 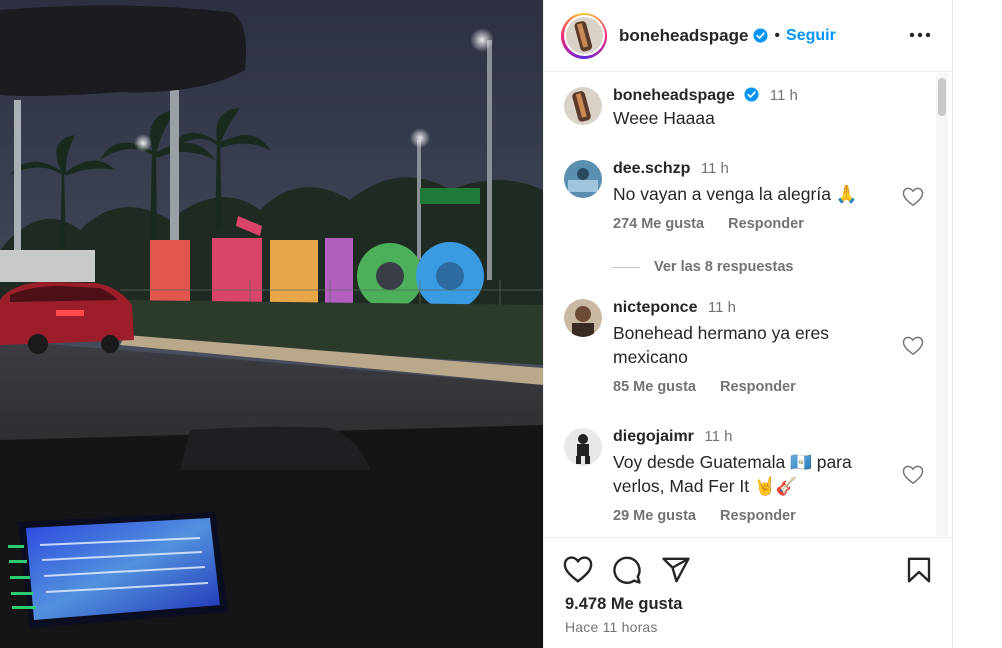 What do you see at coordinates (655, 307) in the screenshot?
I see `comment-username: nicteponce` at bounding box center [655, 307].